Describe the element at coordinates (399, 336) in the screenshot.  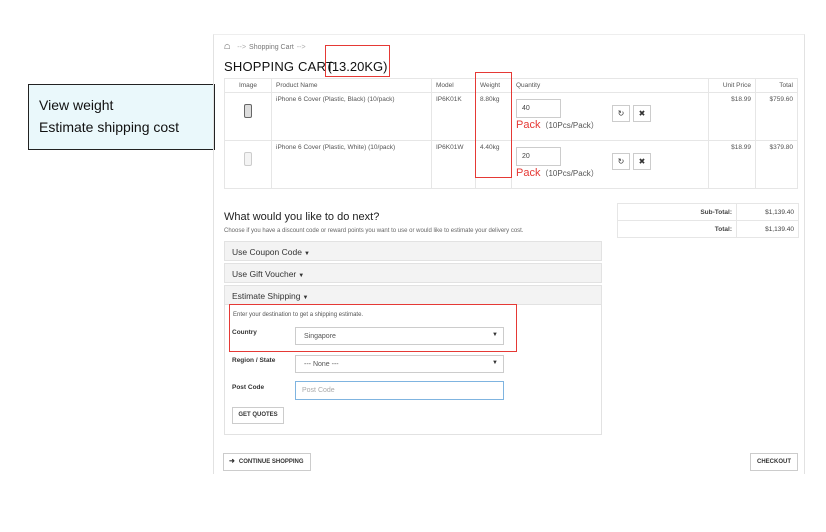
I see `country-select: Singapore ▼` at that location.